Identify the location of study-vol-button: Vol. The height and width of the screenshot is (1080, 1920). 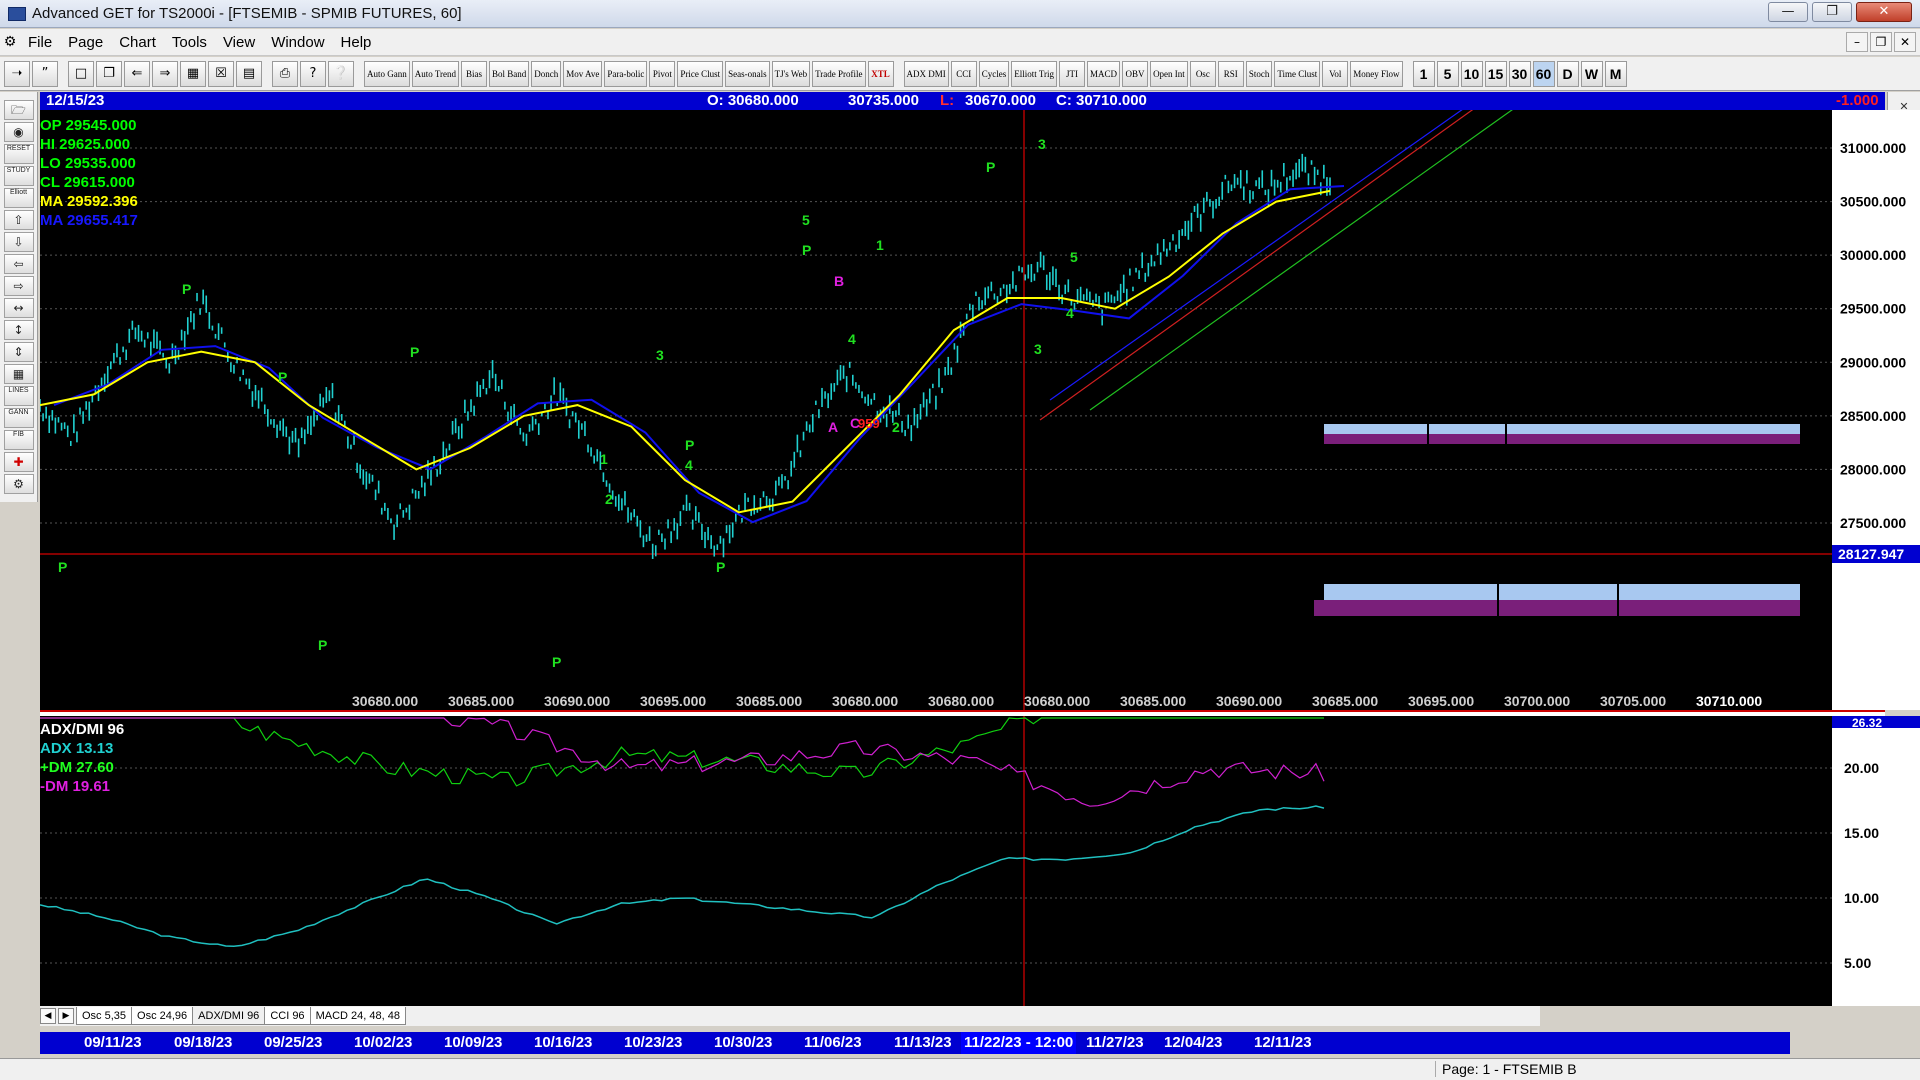
(1335, 73).